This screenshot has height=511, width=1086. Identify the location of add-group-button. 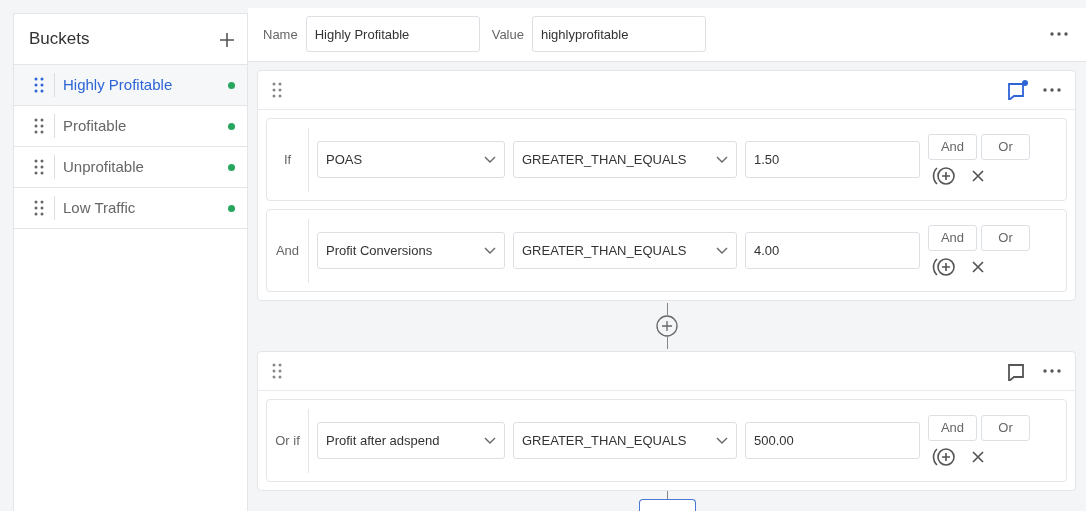
(667, 326).